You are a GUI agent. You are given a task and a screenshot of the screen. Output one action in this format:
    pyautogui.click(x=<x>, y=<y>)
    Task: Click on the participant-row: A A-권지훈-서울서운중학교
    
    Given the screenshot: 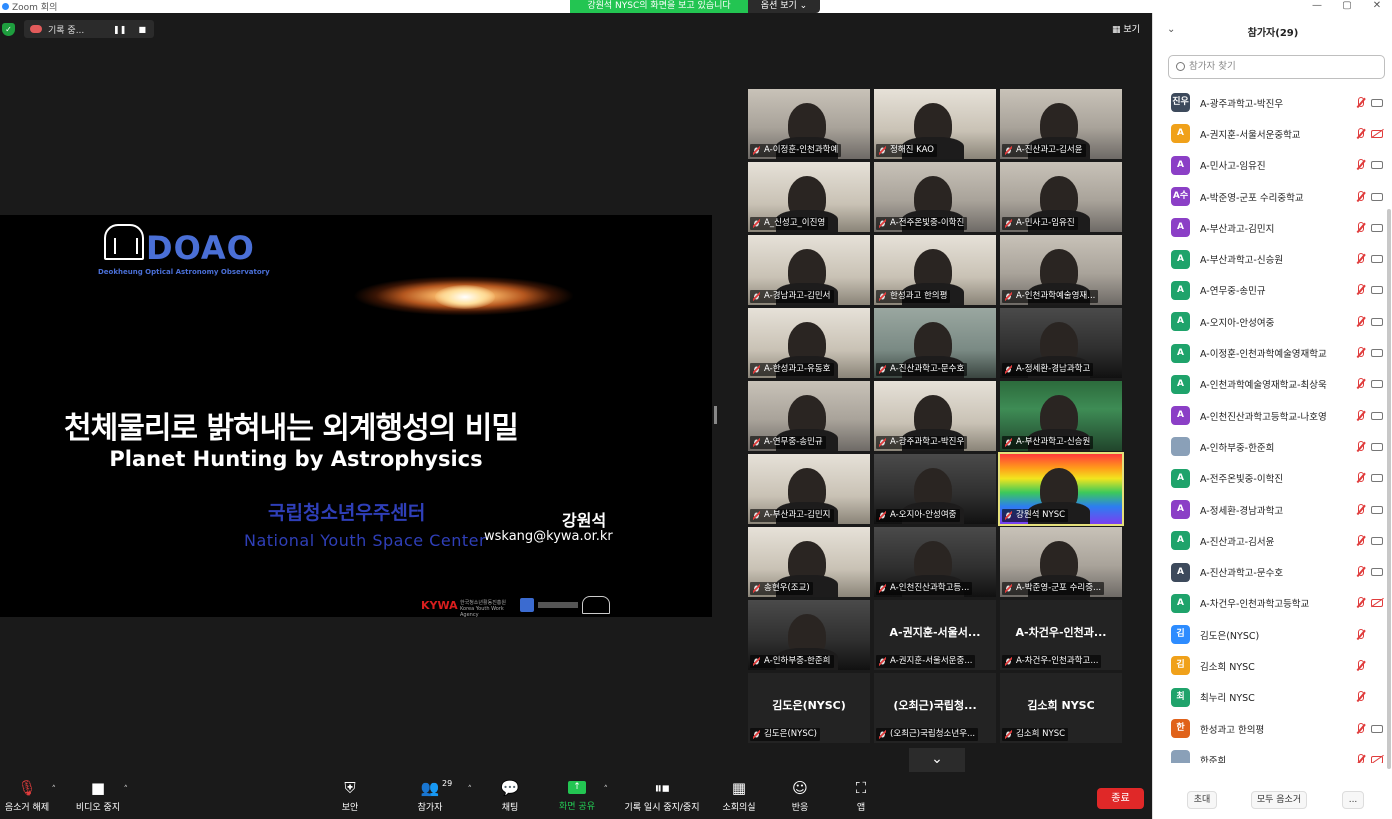 What is the action you would take?
    pyautogui.click(x=1271, y=133)
    